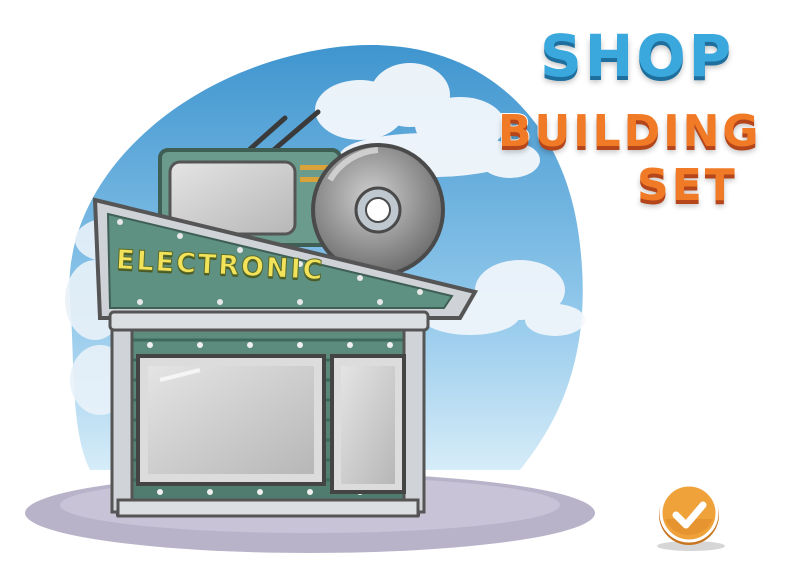 Image resolution: width=800 pixels, height=577 pixels. Describe the element at coordinates (629, 131) in the screenshot. I see `title-building: BUILDING` at that location.